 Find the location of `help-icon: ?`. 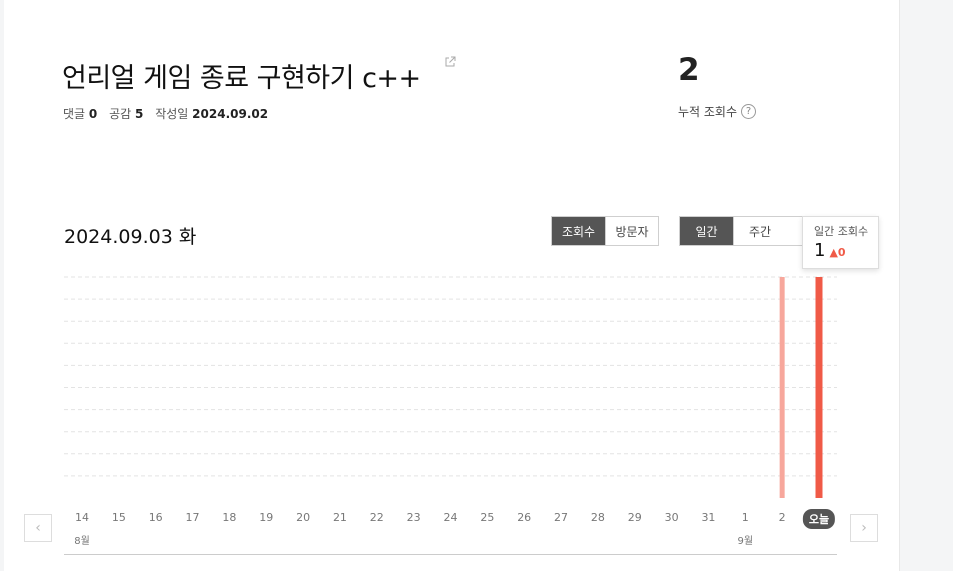

help-icon: ? is located at coordinates (749, 111).